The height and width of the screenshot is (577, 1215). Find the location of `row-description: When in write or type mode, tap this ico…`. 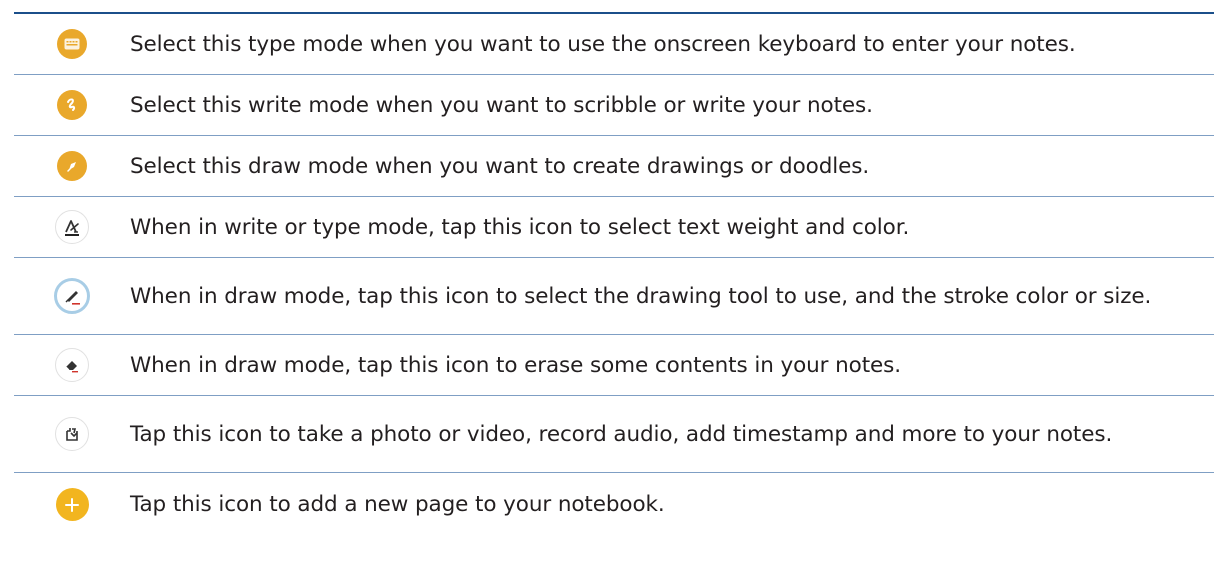

row-description: When in write or type mode, tap this ico… is located at coordinates (520, 227).